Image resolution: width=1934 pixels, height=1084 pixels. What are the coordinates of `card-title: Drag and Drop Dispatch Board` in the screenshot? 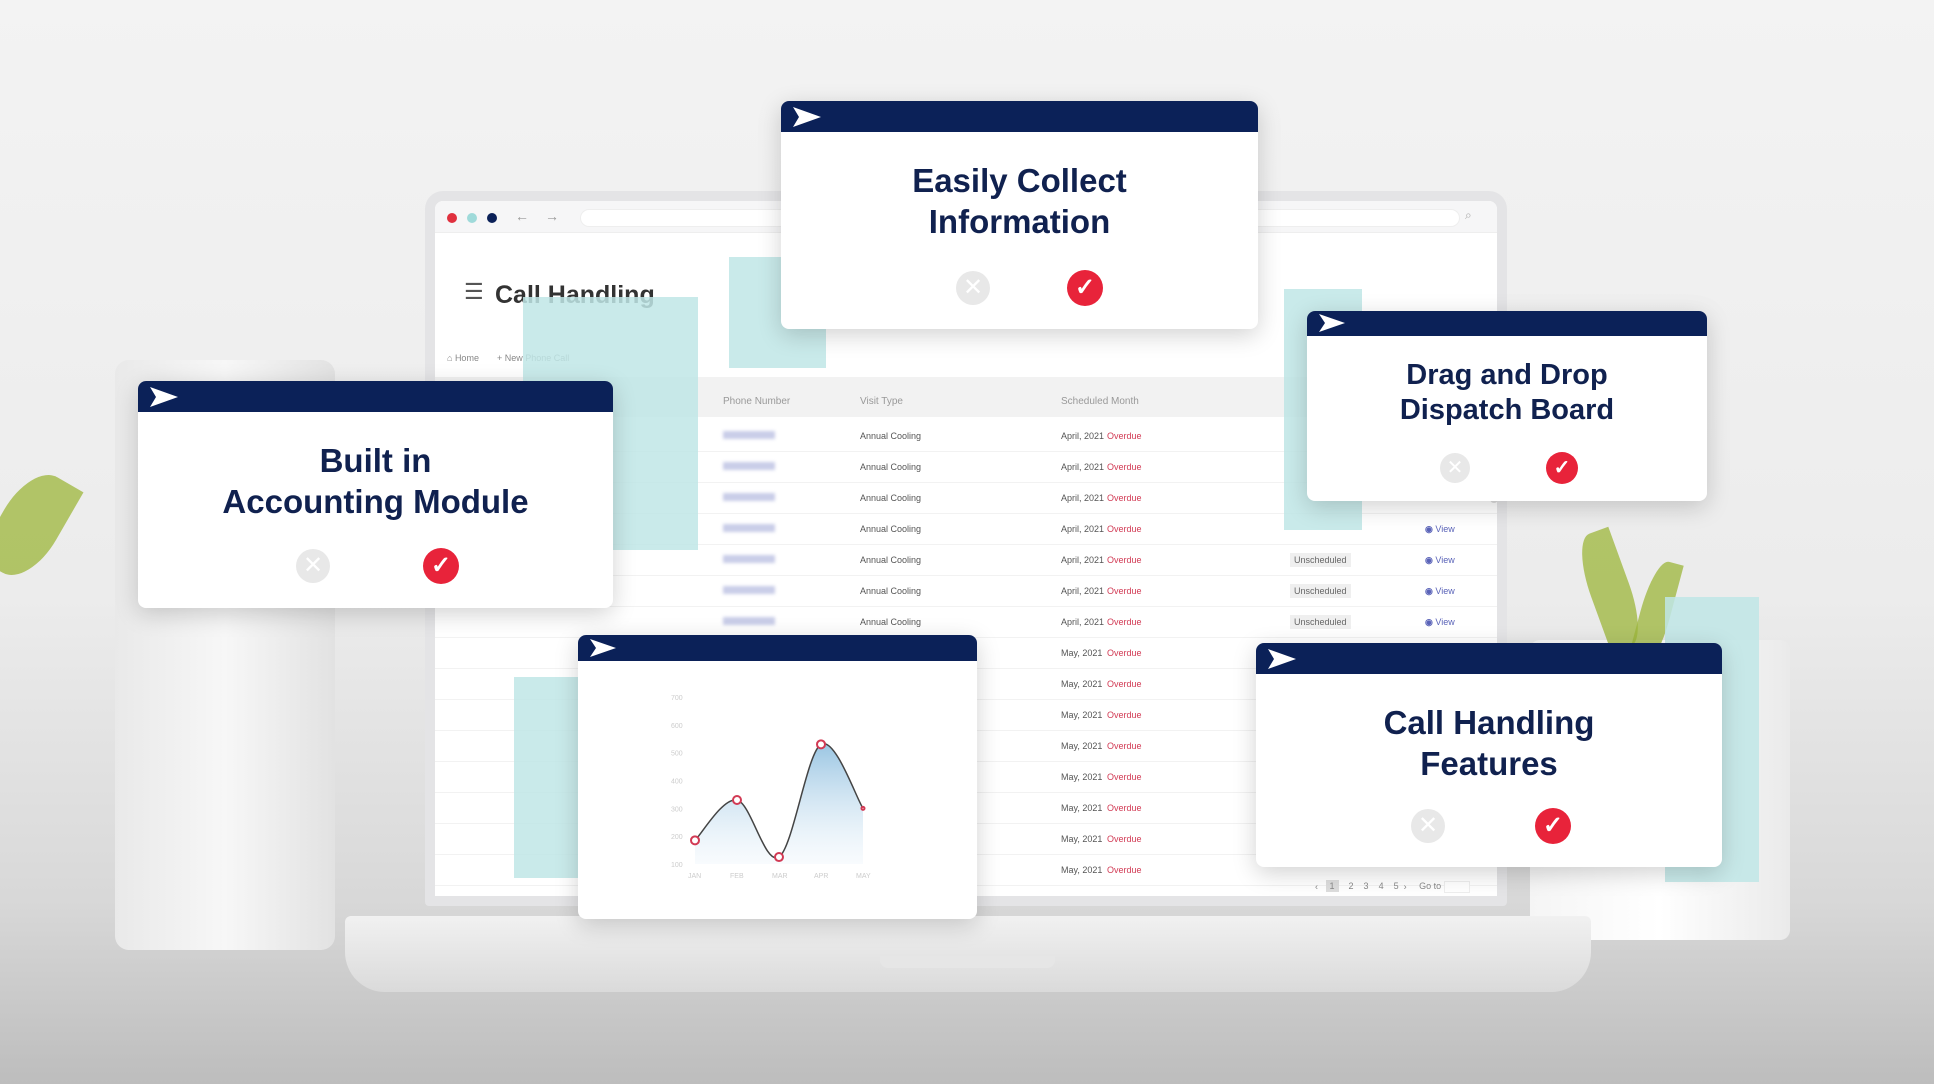 It's located at (1507, 393).